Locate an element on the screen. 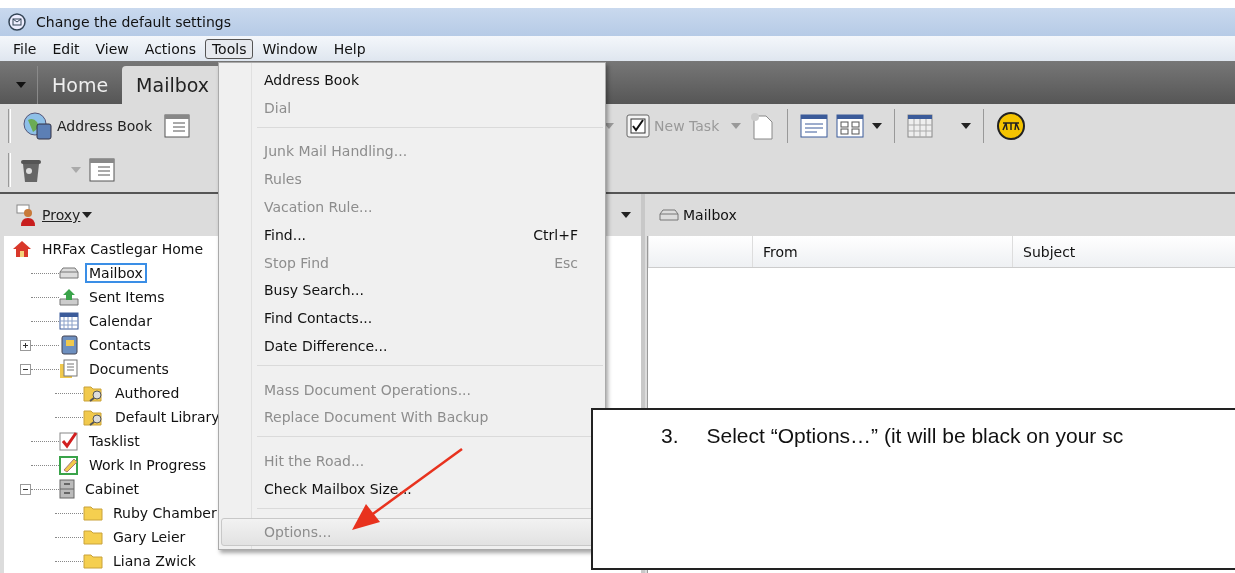  column-header: From is located at coordinates (882, 251).